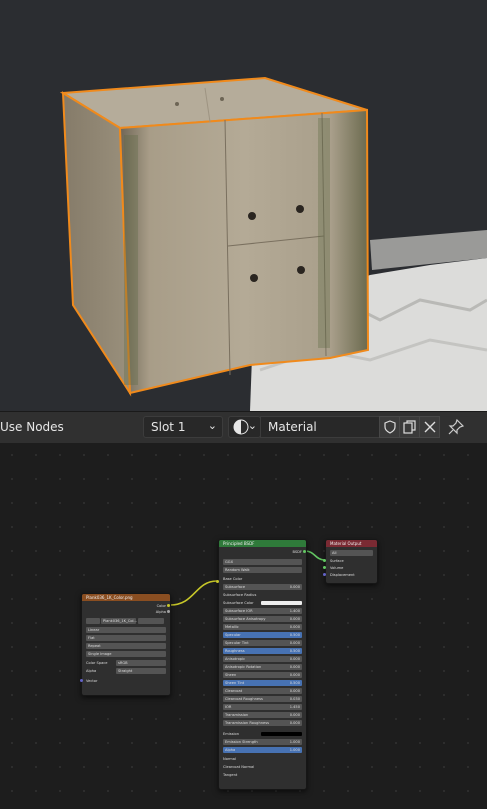 Image resolution: width=487 pixels, height=809 pixels. What do you see at coordinates (160, 612) in the screenshot?
I see `alpha-output-label: Alpha` at bounding box center [160, 612].